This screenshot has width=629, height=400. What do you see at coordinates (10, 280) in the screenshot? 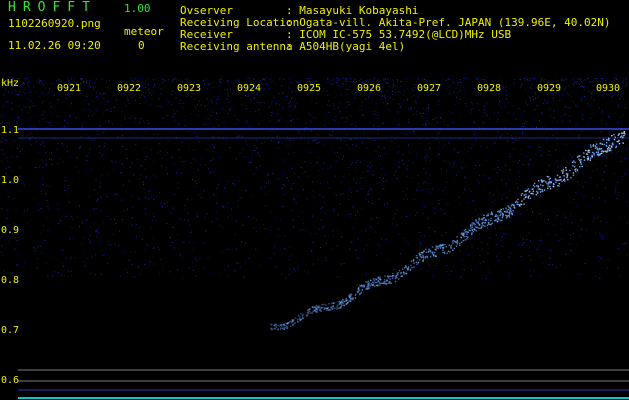
I see `y-tick-0.8: 0.8` at bounding box center [10, 280].